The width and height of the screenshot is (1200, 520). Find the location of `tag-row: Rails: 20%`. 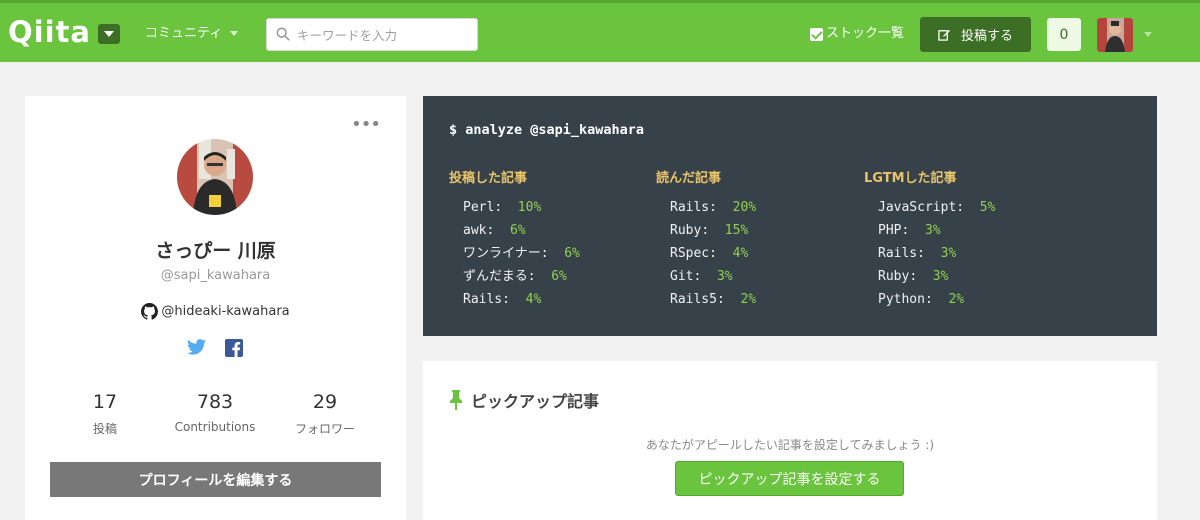

tag-row: Rails: 20% is located at coordinates (706, 207).